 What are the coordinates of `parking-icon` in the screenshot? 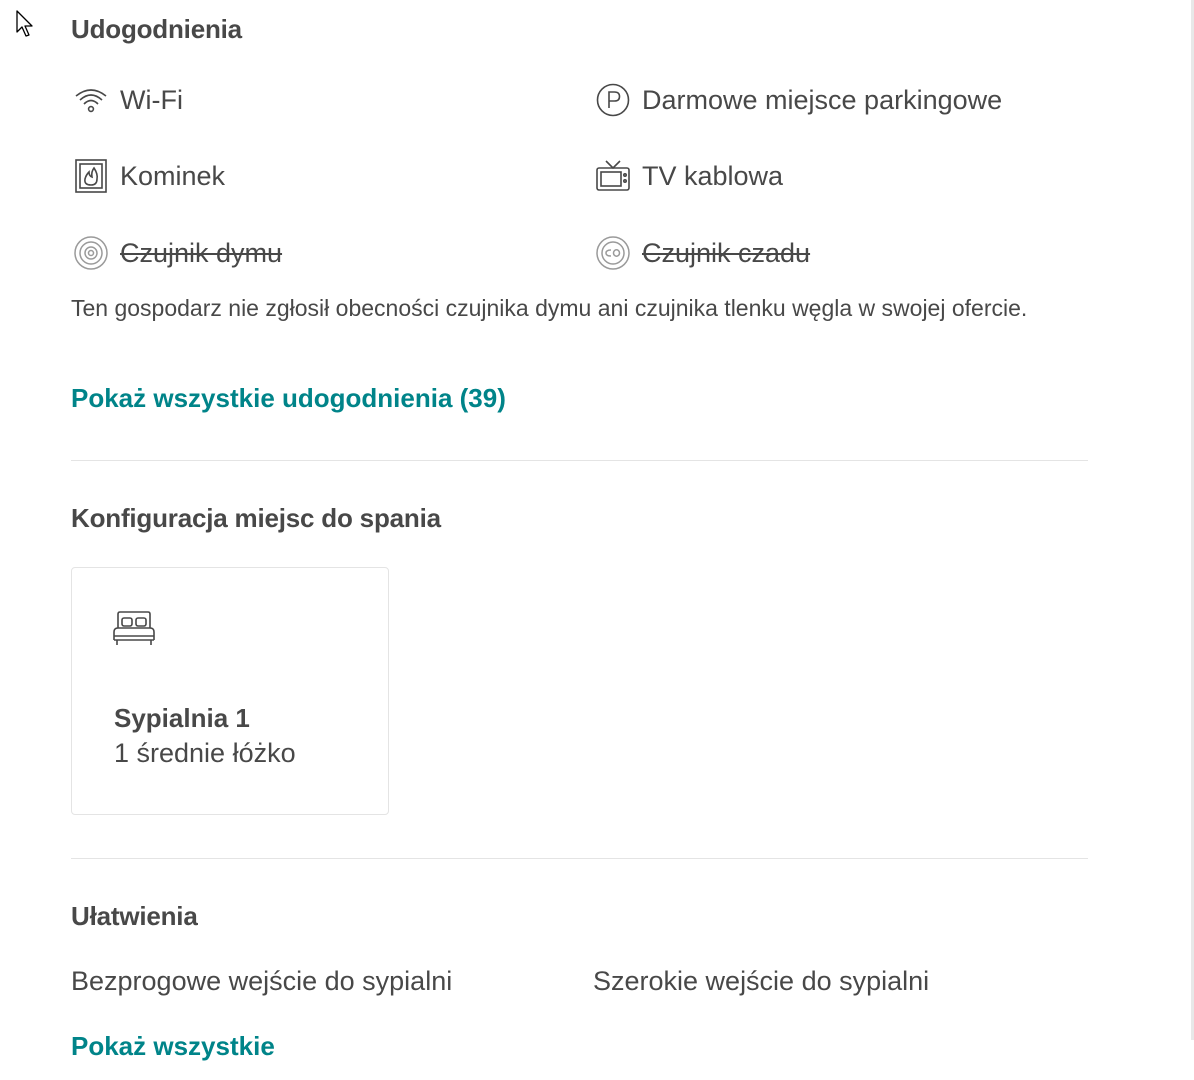 It's located at (613, 100).